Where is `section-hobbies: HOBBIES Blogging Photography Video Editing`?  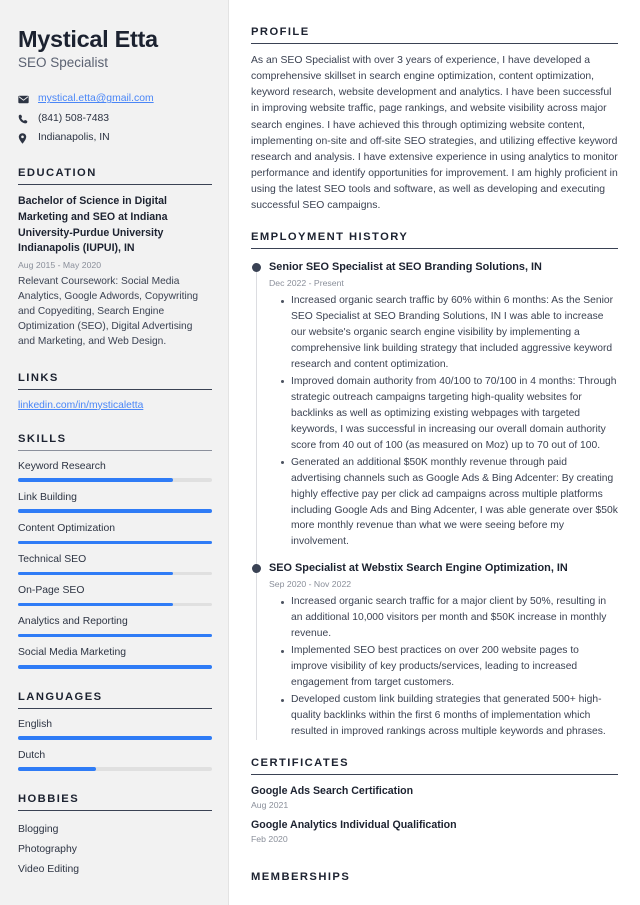
section-hobbies: HOBBIES Blogging Photography Video Editing is located at coordinates (115, 836).